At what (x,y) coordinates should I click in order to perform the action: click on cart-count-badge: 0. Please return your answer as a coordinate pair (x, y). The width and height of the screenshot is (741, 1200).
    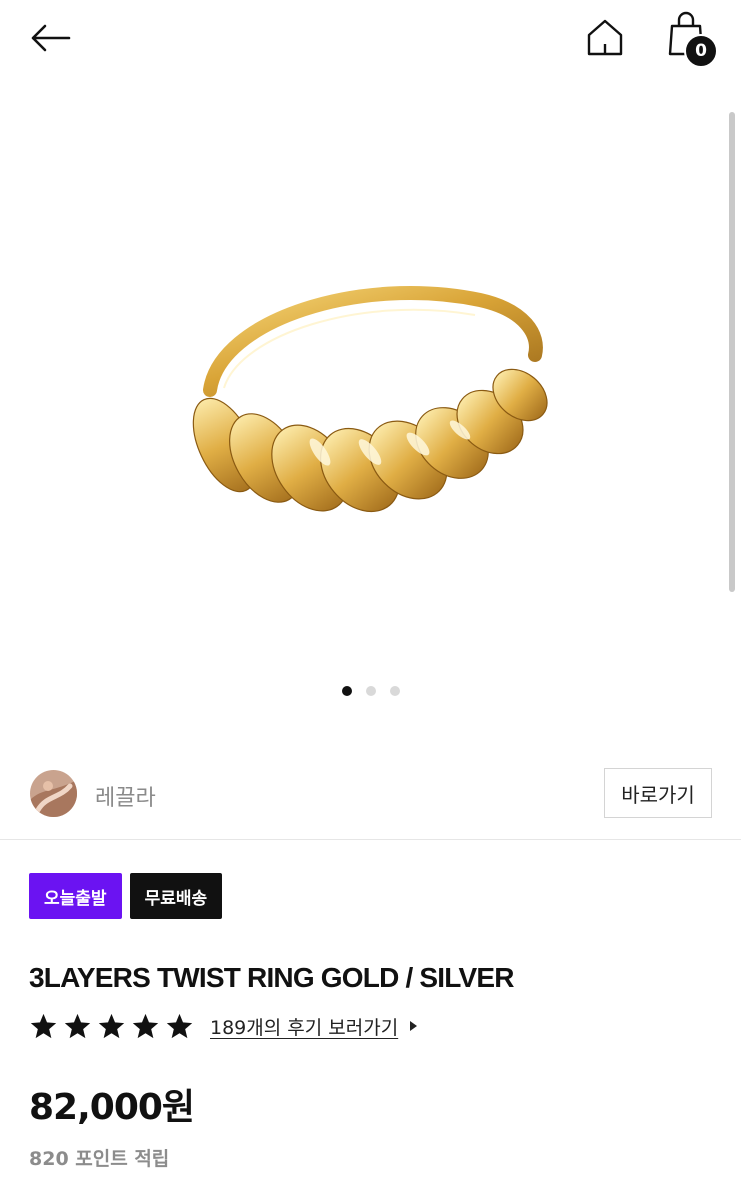
    Looking at the image, I should click on (701, 51).